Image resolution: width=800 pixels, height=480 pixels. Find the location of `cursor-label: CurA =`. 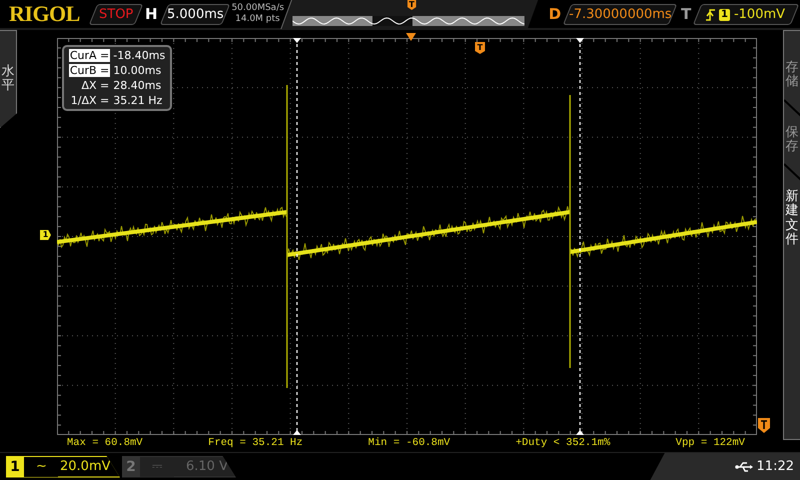

cursor-label: CurA = is located at coordinates (89, 55).